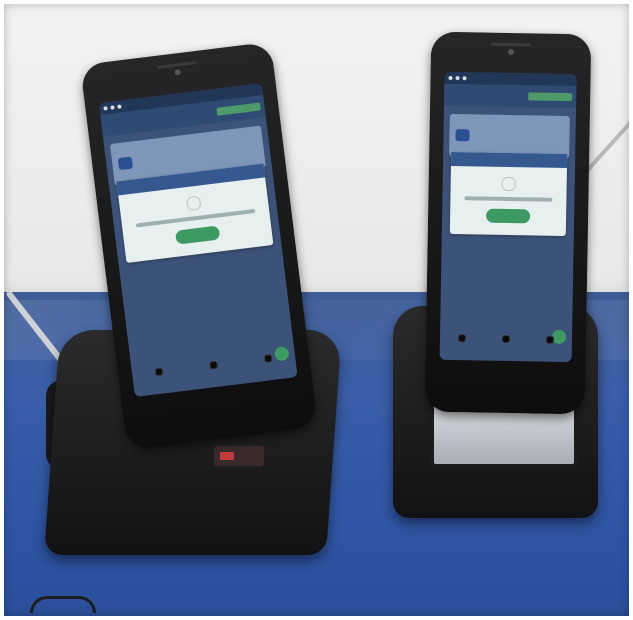 Image resolution: width=633 pixels, height=620 pixels. Describe the element at coordinates (609, 145) in the screenshot. I see `cable-right` at that location.